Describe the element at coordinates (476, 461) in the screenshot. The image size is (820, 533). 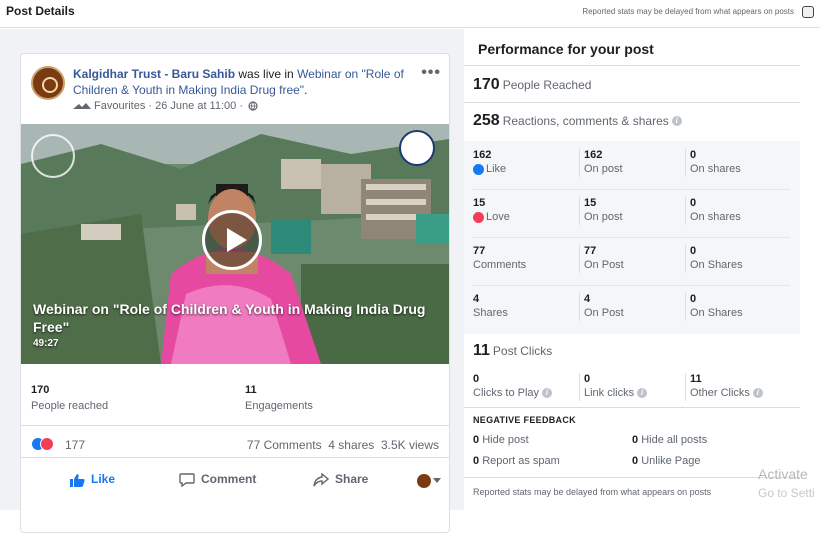
I see `report-spam-value: 0` at that location.